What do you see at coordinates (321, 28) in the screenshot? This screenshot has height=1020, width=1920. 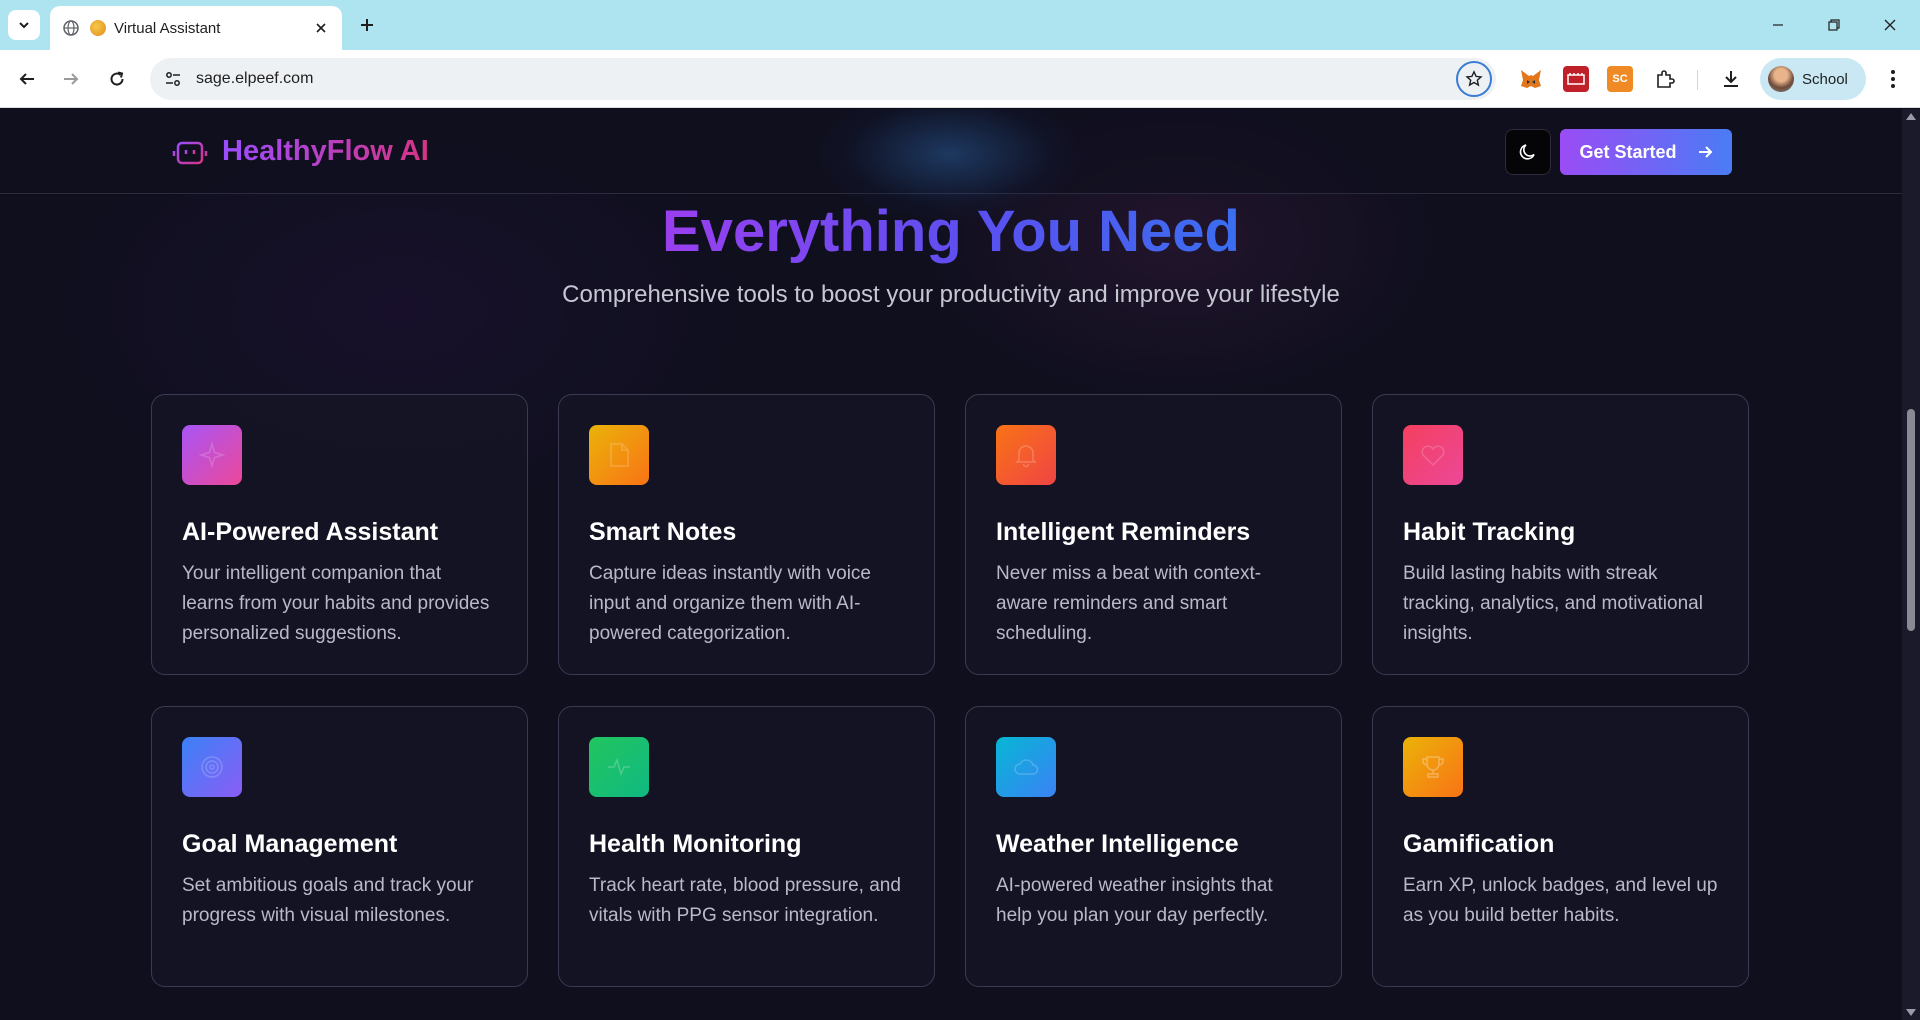 I see `close-tab-icon` at bounding box center [321, 28].